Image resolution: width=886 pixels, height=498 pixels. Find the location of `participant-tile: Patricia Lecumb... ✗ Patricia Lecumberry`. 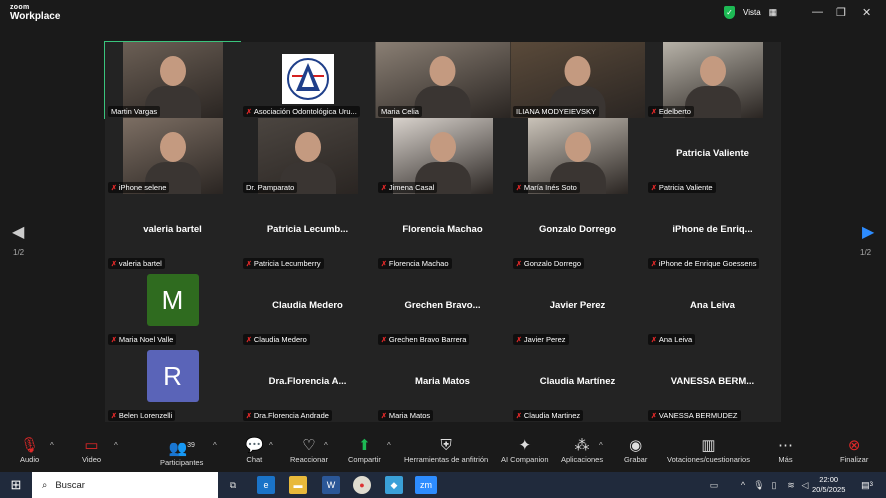

participant-tile: Patricia Lecumb... ✗ Patricia Lecumberry is located at coordinates (307, 232).